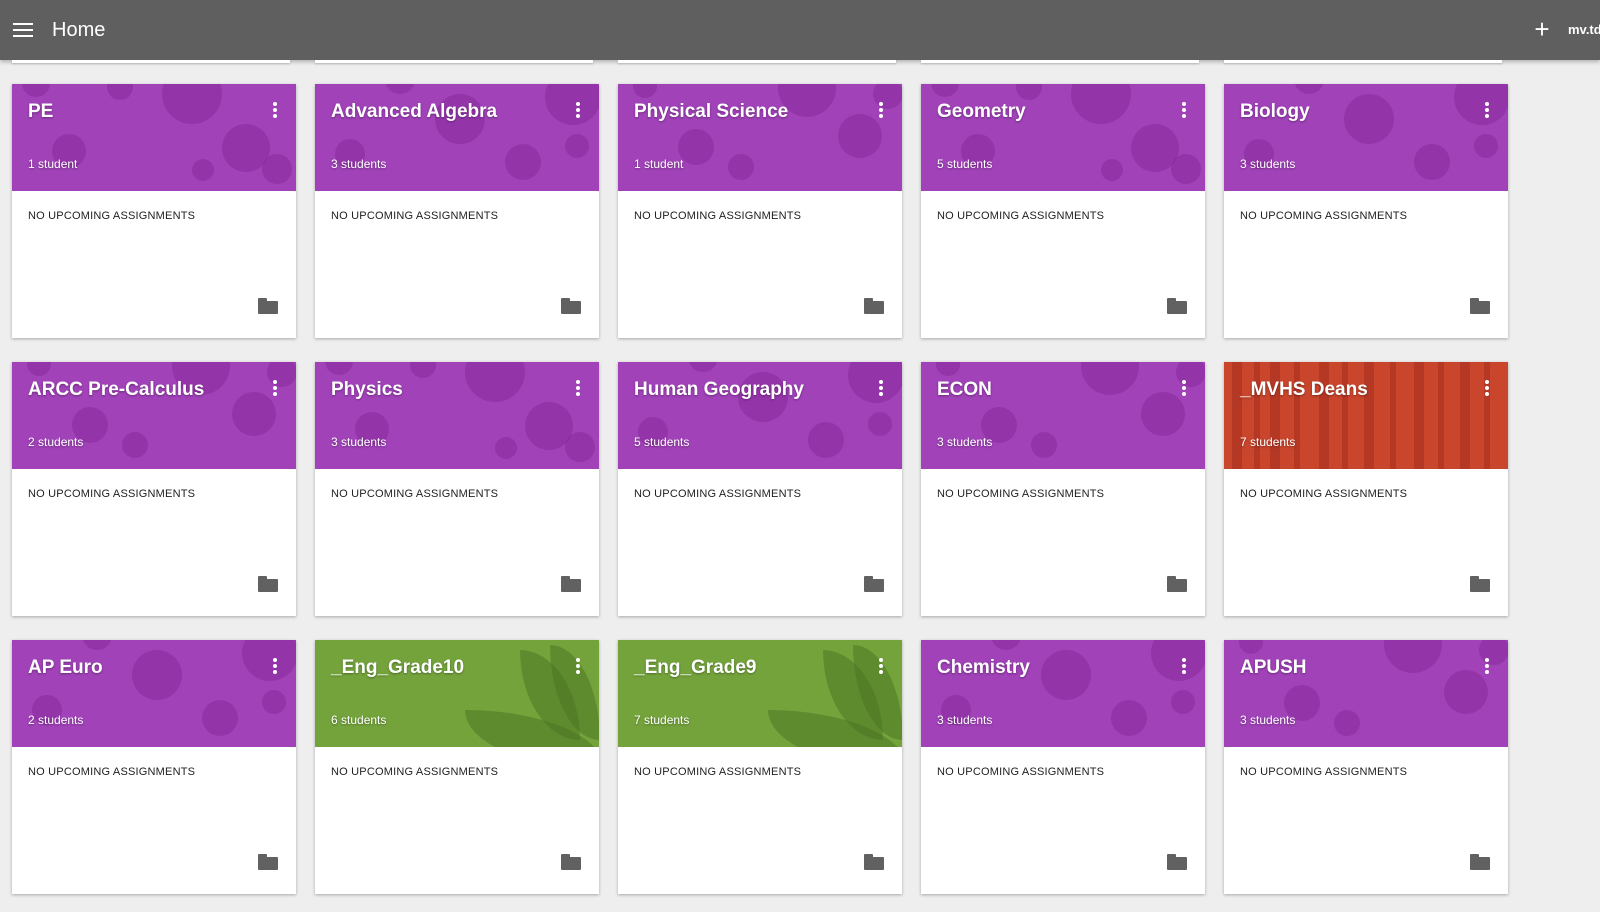 This screenshot has height=912, width=1600. I want to click on class-card-header: APUSH 3 students, so click(1366, 693).